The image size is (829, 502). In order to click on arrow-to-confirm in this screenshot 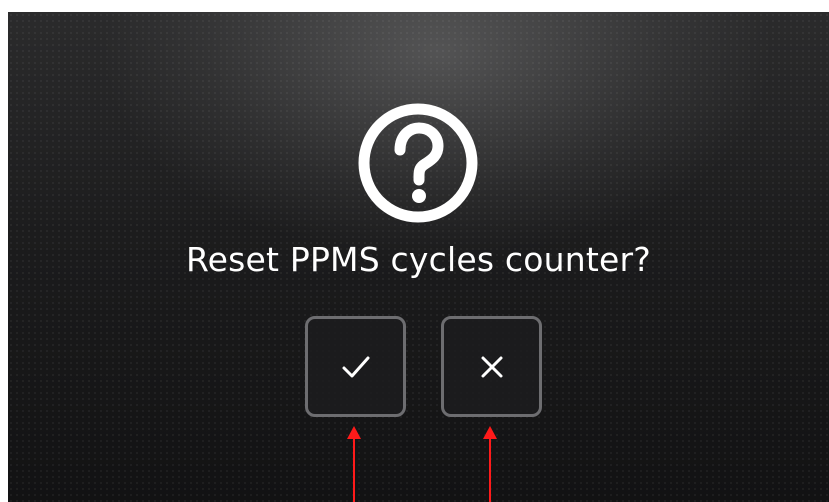, I will do `click(354, 464)`.